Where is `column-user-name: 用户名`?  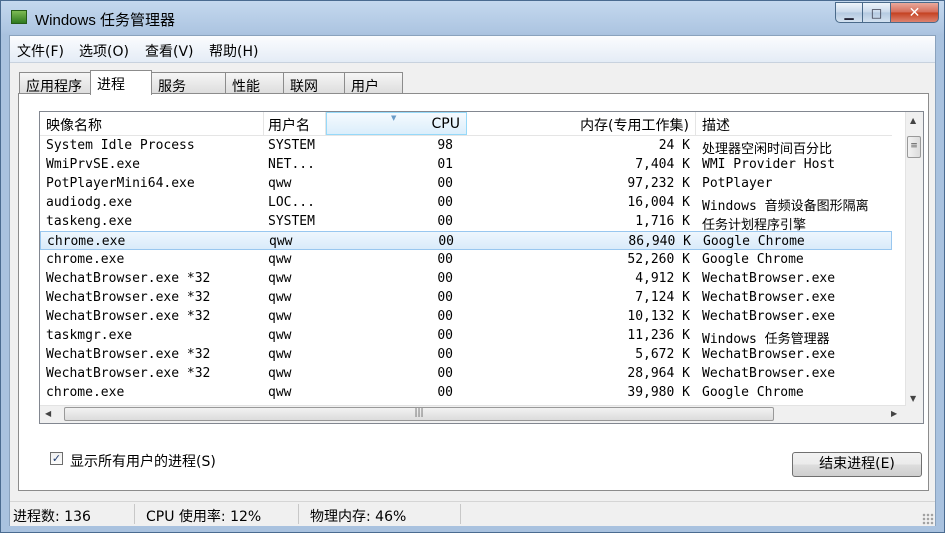
column-user-name: 用户名 is located at coordinates (295, 123).